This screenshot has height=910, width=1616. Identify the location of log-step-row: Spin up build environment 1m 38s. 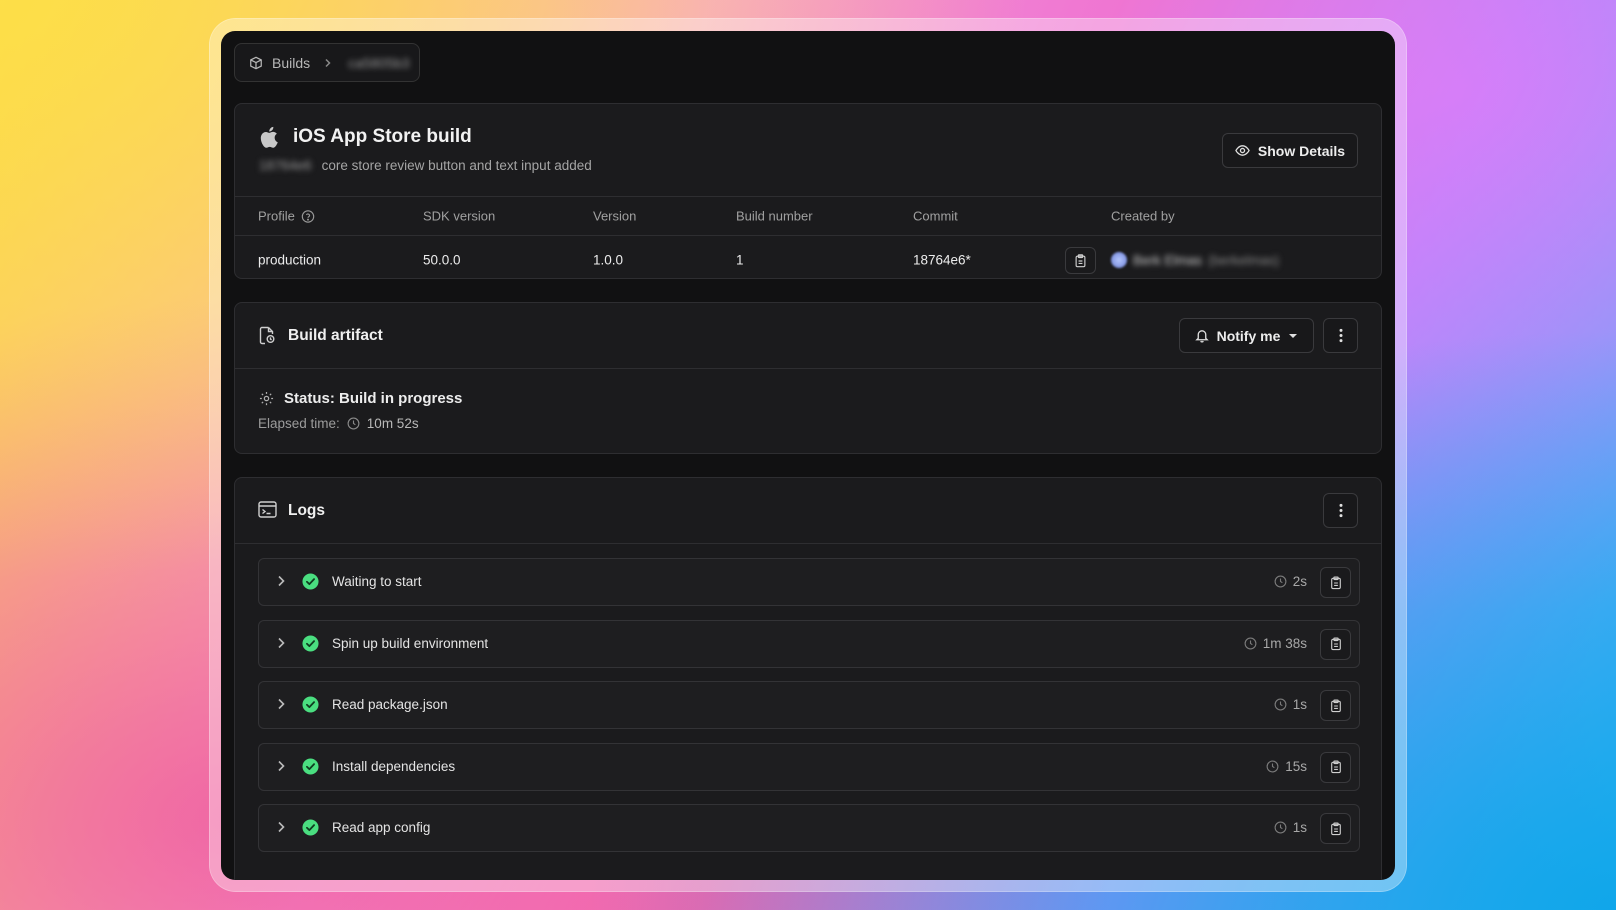
(809, 643).